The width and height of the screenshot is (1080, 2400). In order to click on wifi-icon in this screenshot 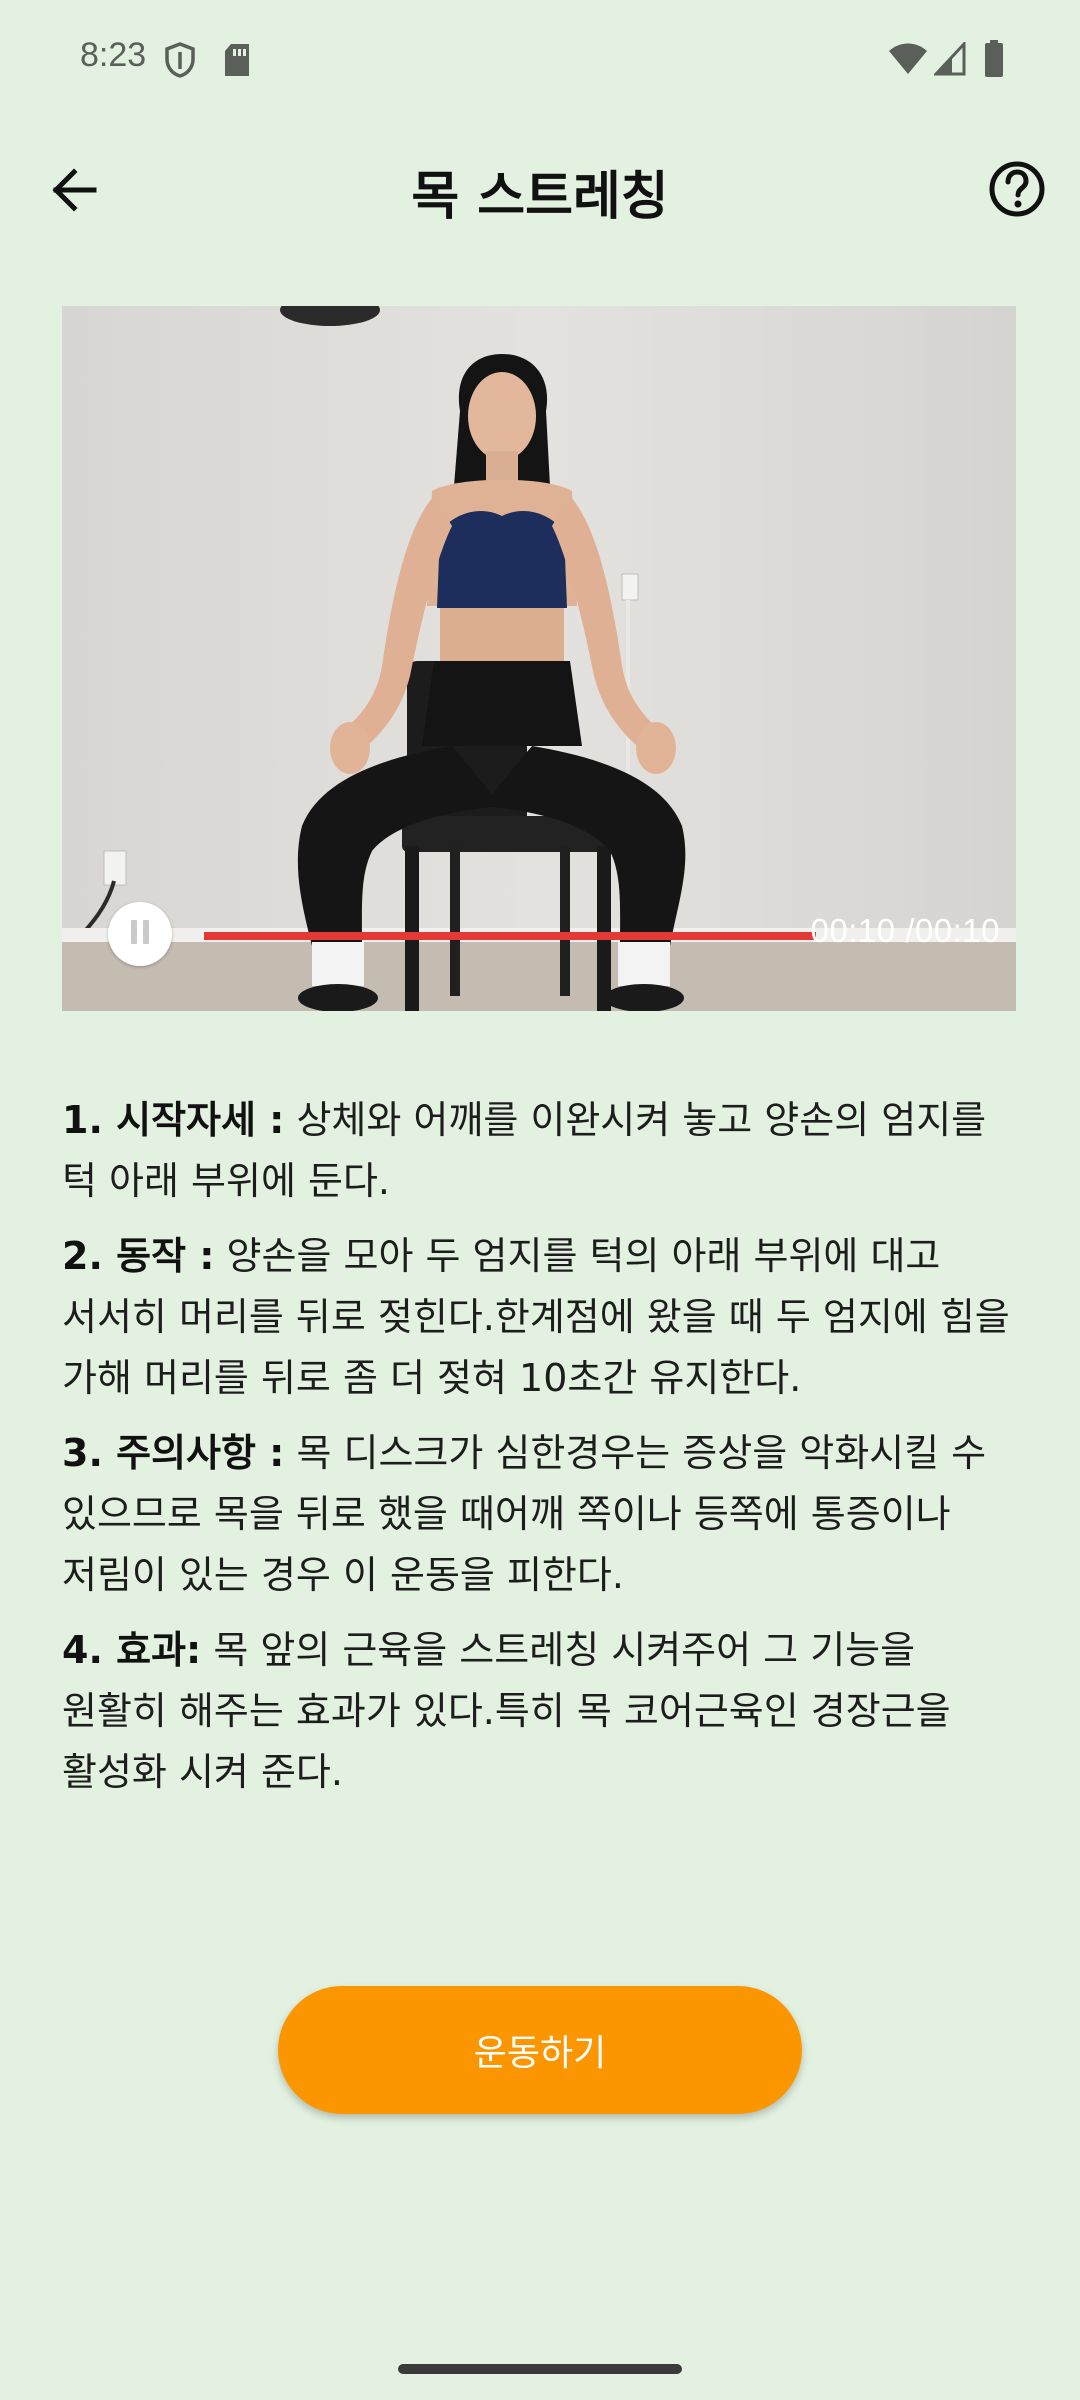, I will do `click(908, 59)`.